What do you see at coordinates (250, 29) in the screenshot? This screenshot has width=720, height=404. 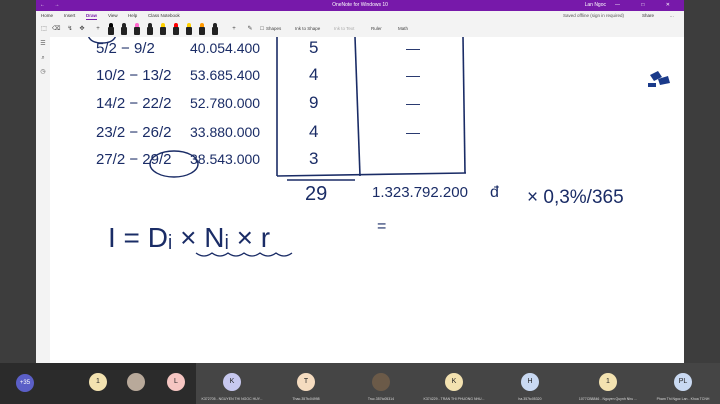 I see `highlighter-icon: ✎` at bounding box center [250, 29].